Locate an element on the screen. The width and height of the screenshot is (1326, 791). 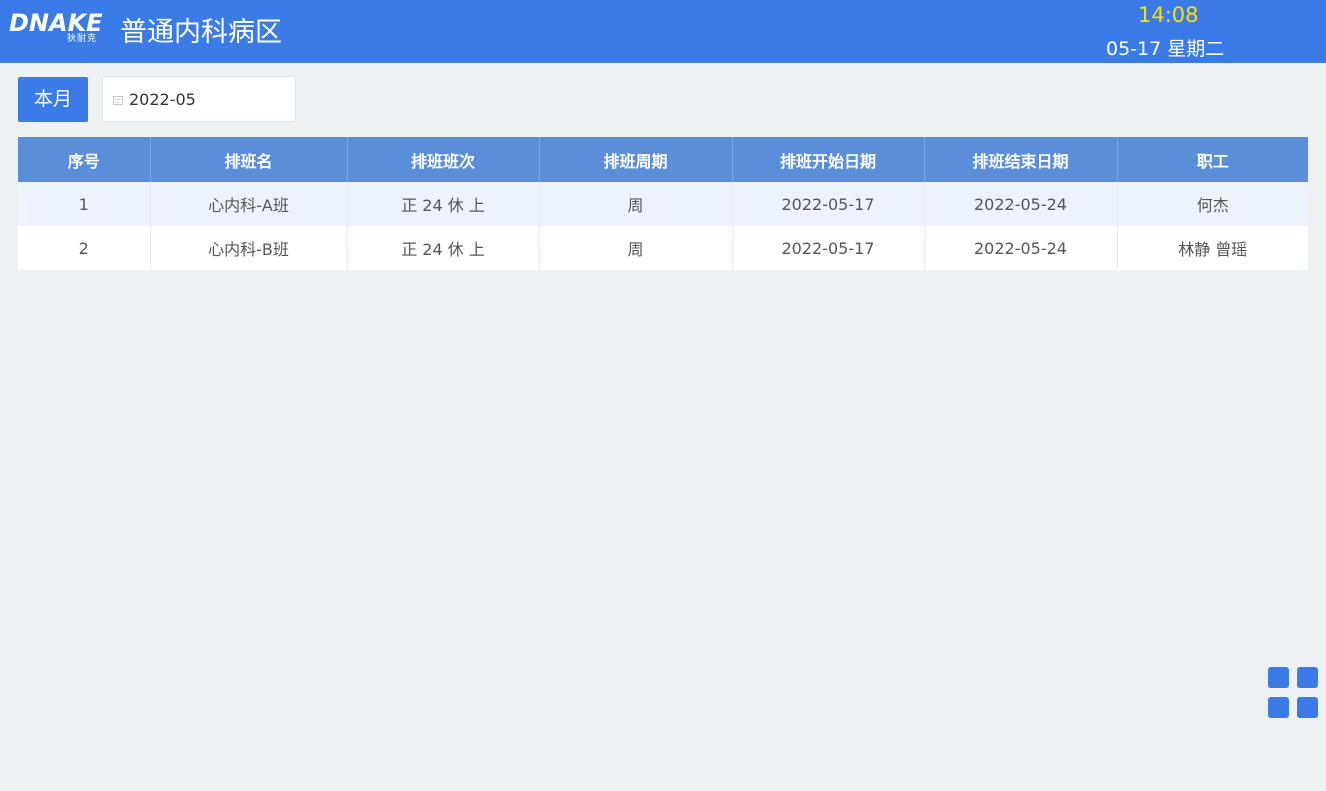
cell-schedule-name: 心内科-A班 is located at coordinates (249, 204).